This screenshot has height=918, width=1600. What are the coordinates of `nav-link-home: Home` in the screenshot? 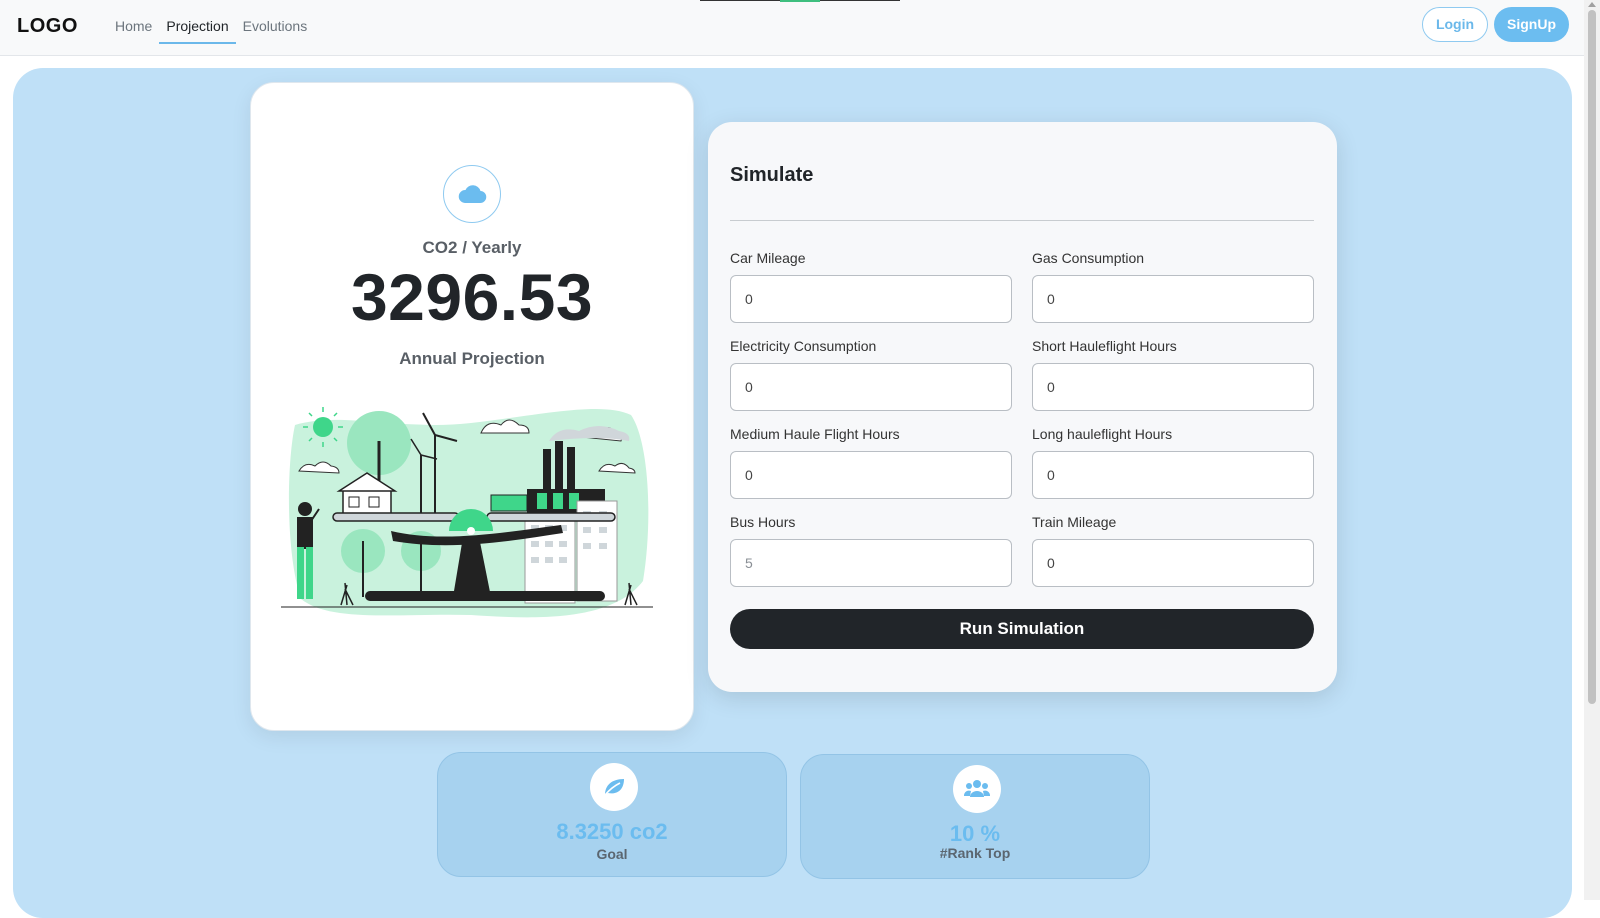 It's located at (133, 22).